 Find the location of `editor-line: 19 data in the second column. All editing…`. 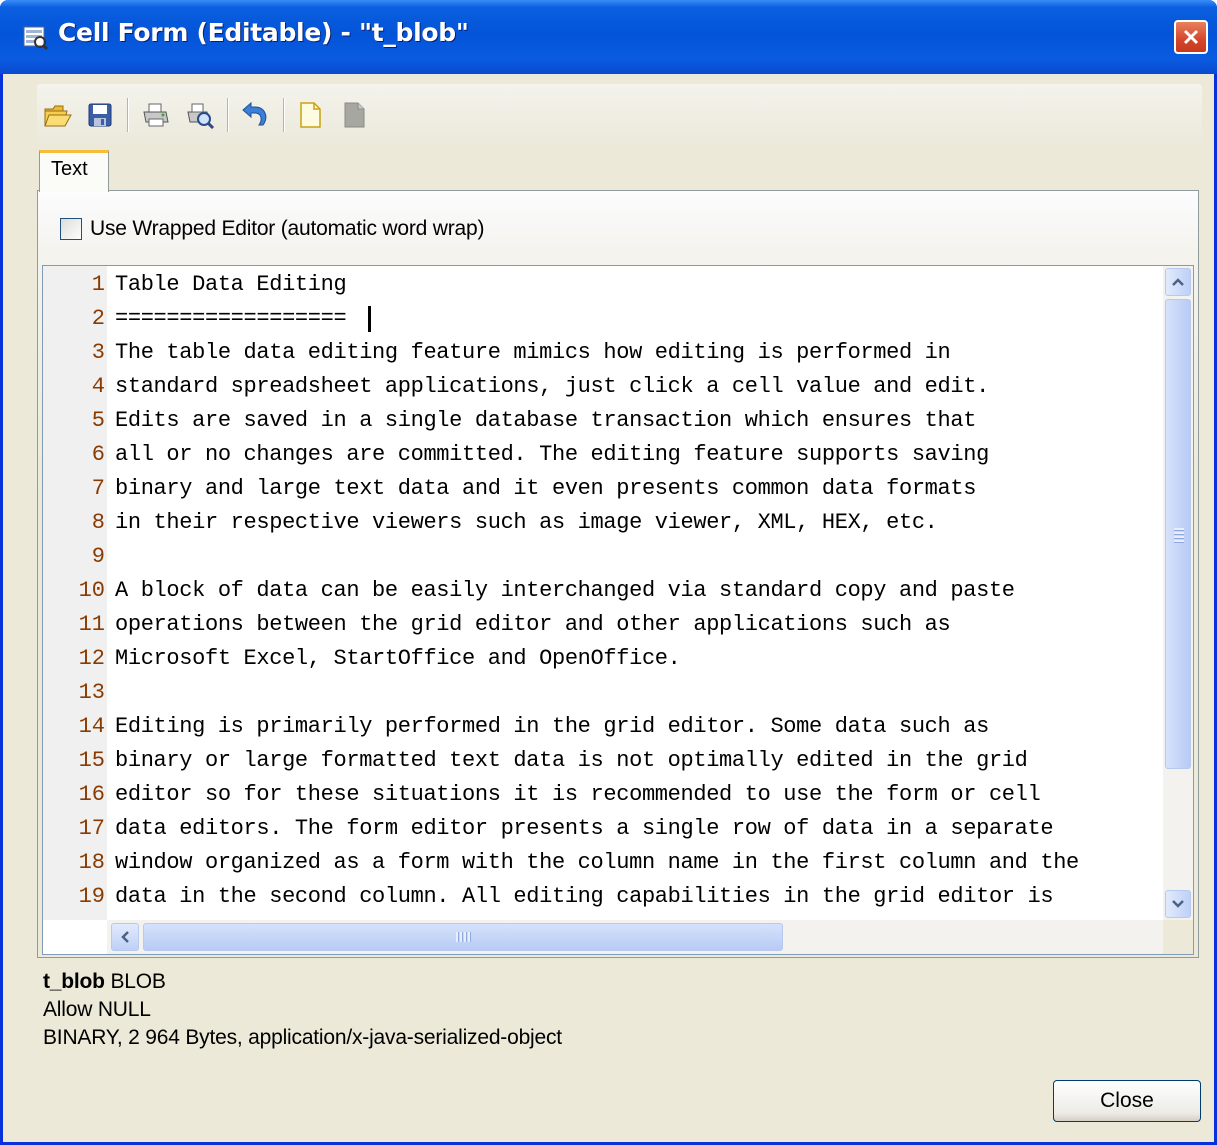

editor-line: 19 data in the second column. All editing… is located at coordinates (603, 897).